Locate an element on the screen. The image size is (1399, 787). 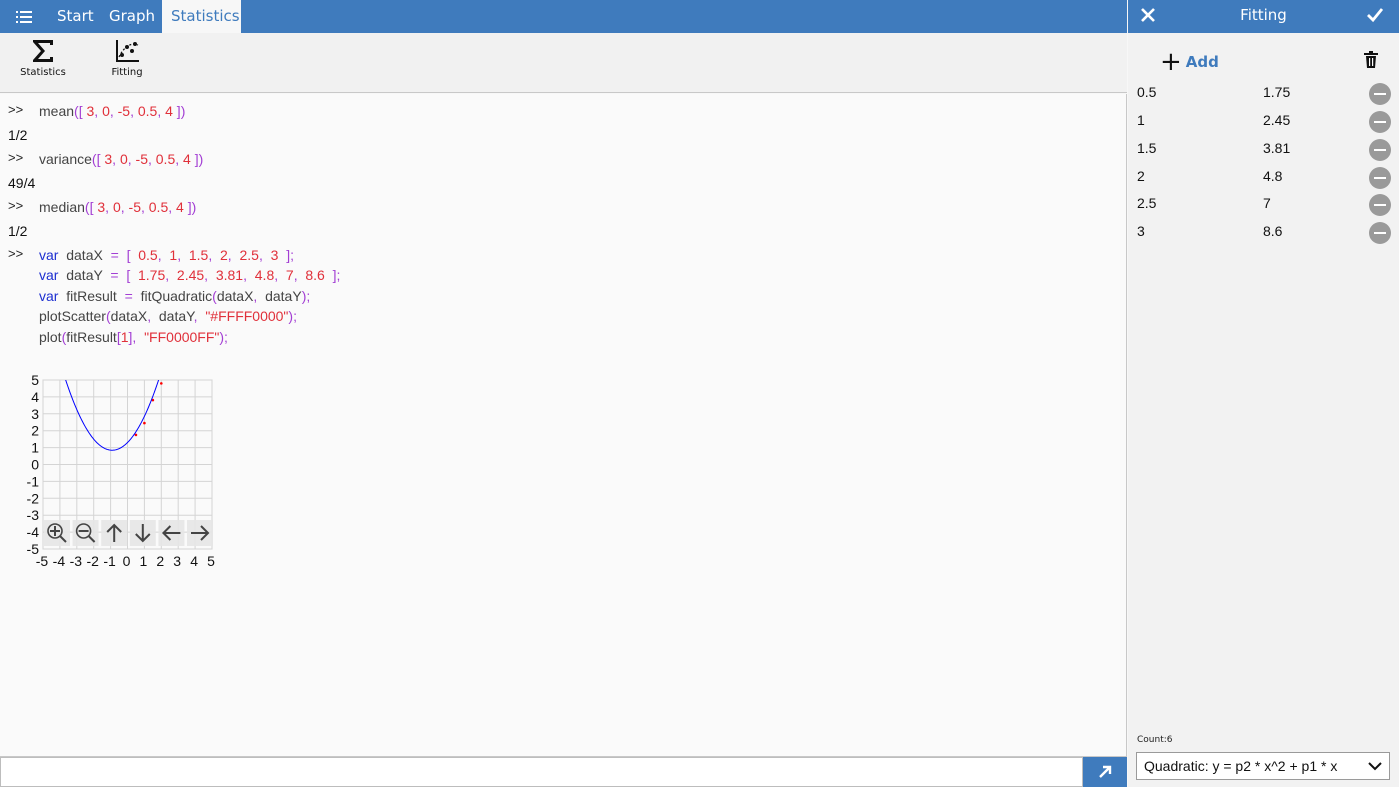
value: 2.45 is located at coordinates (190, 275).